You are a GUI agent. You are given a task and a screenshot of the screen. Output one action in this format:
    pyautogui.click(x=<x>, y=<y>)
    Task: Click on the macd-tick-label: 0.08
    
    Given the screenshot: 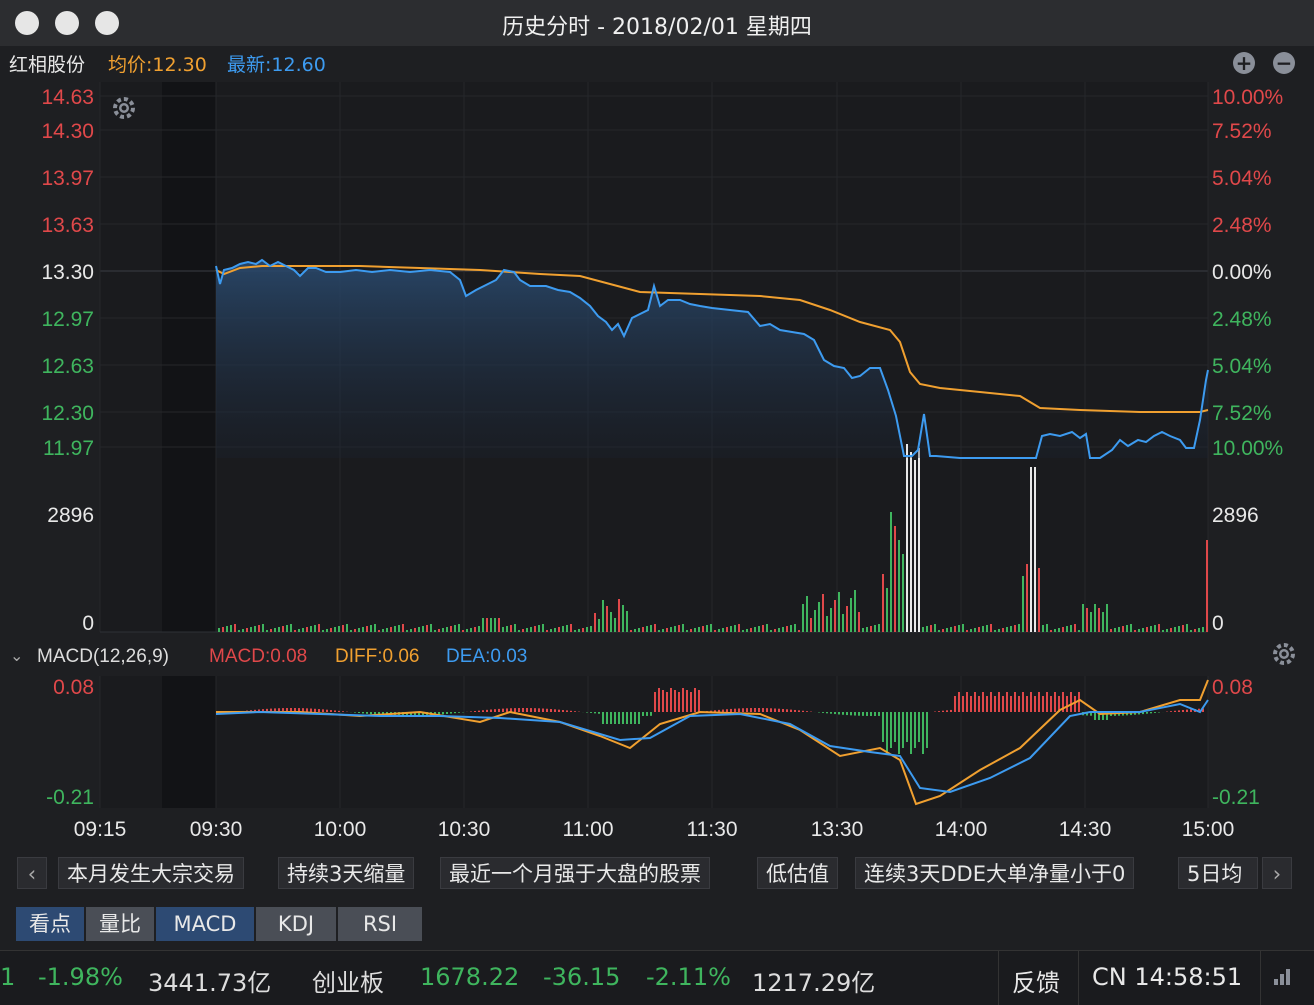 What is the action you would take?
    pyautogui.click(x=73, y=687)
    